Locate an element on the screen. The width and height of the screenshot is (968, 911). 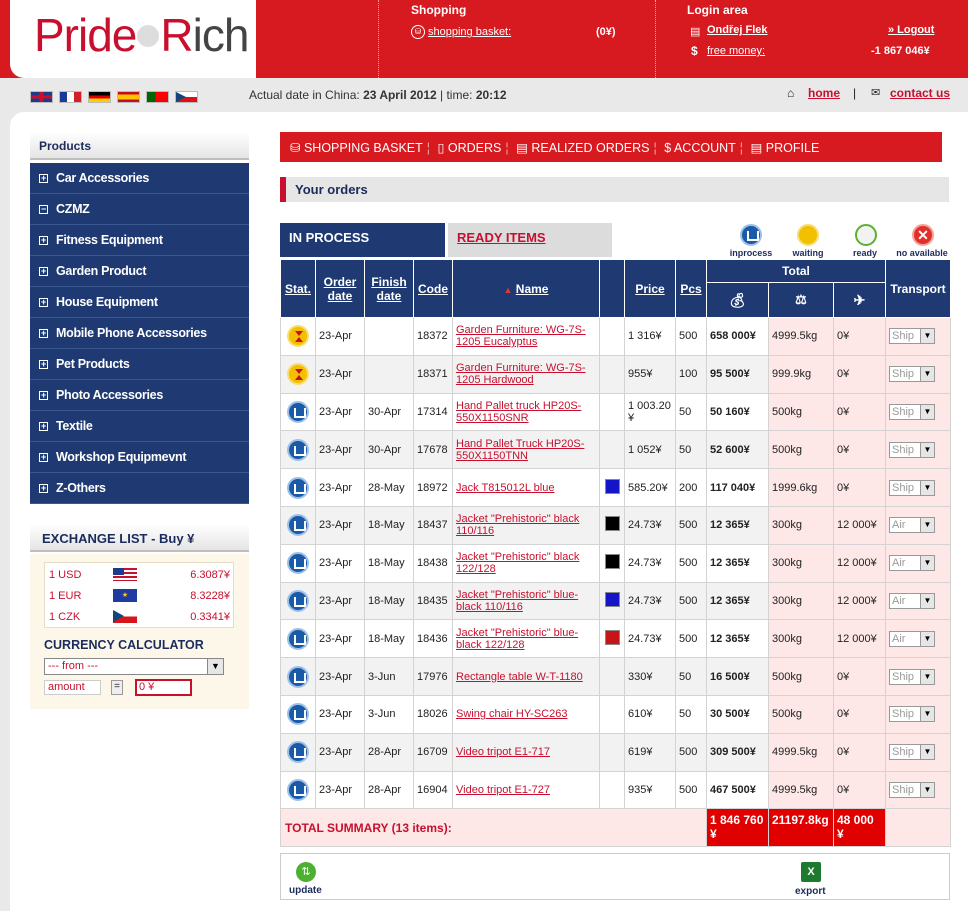
flag-czech-icon is located at coordinates (186, 97).